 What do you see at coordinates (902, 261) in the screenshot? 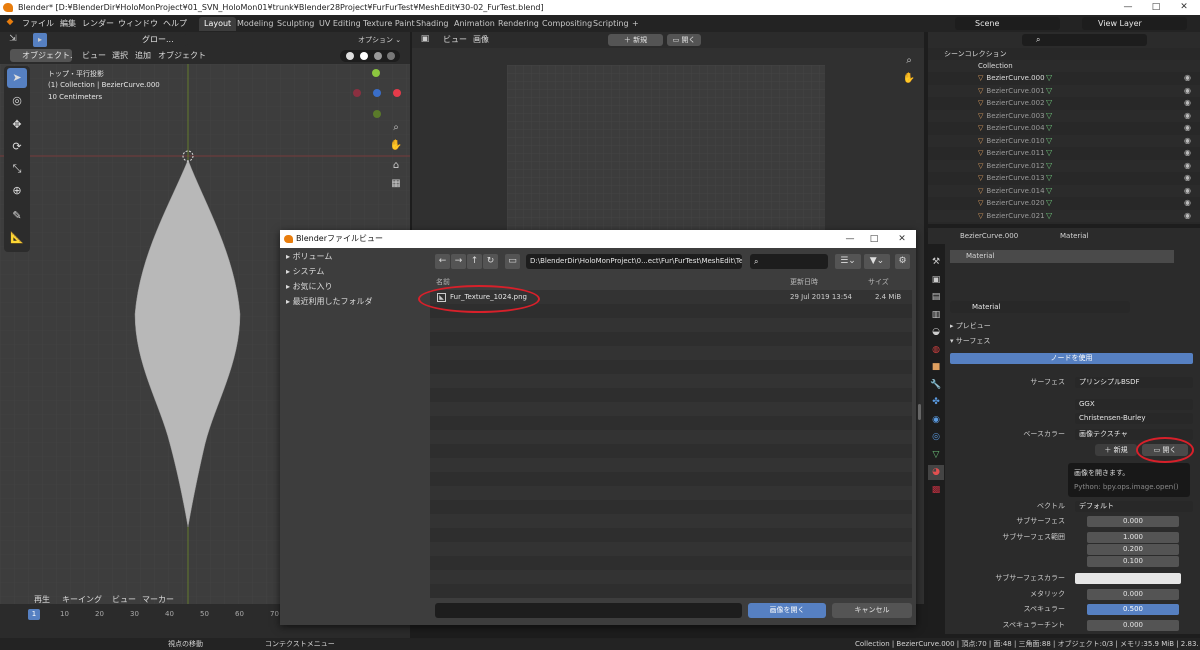
I see `settings-gear-icon: ⚙` at bounding box center [902, 261].